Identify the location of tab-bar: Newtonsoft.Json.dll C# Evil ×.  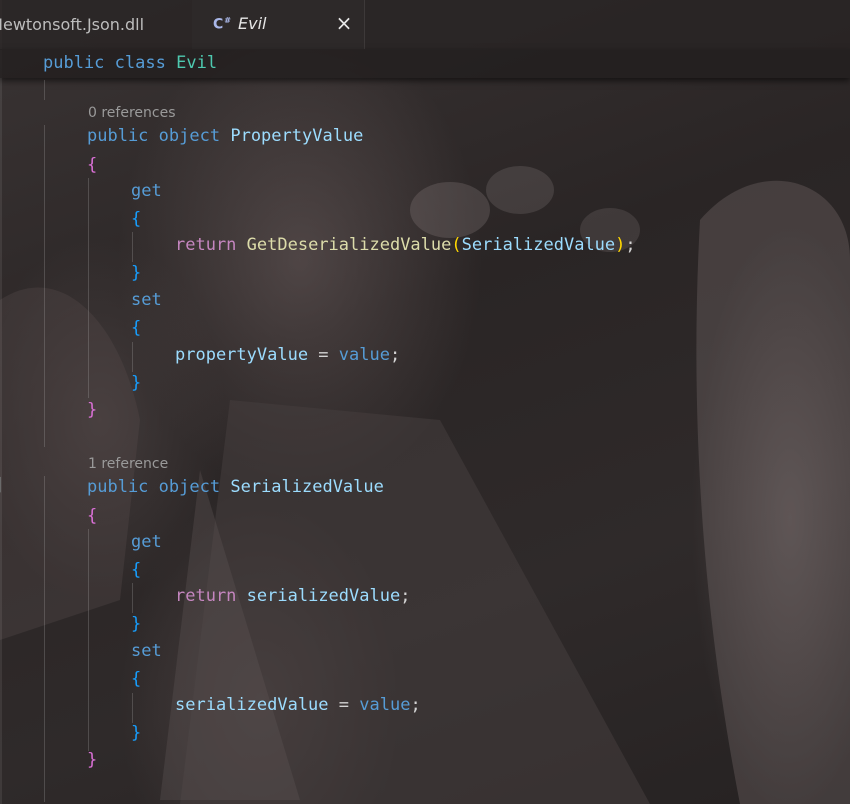
(425, 25).